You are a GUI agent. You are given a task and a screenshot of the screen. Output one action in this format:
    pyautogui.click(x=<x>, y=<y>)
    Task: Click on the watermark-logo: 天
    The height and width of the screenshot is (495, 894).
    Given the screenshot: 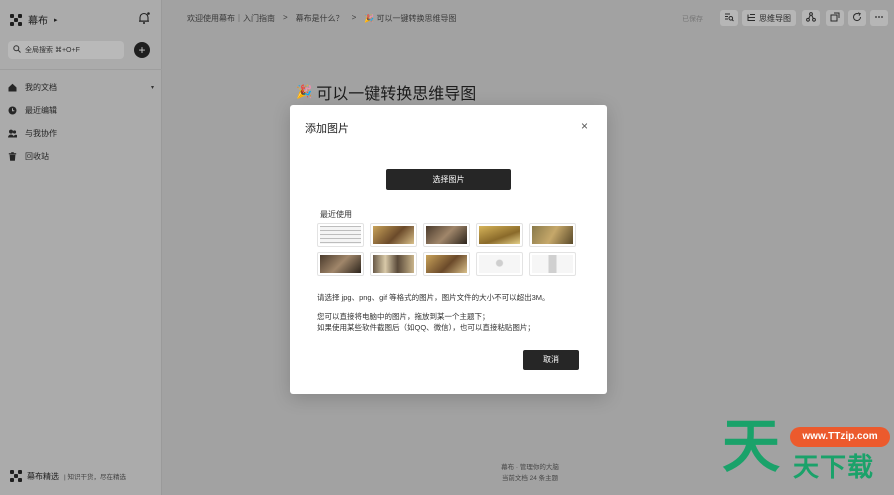 What is the action you would take?
    pyautogui.click(x=751, y=446)
    